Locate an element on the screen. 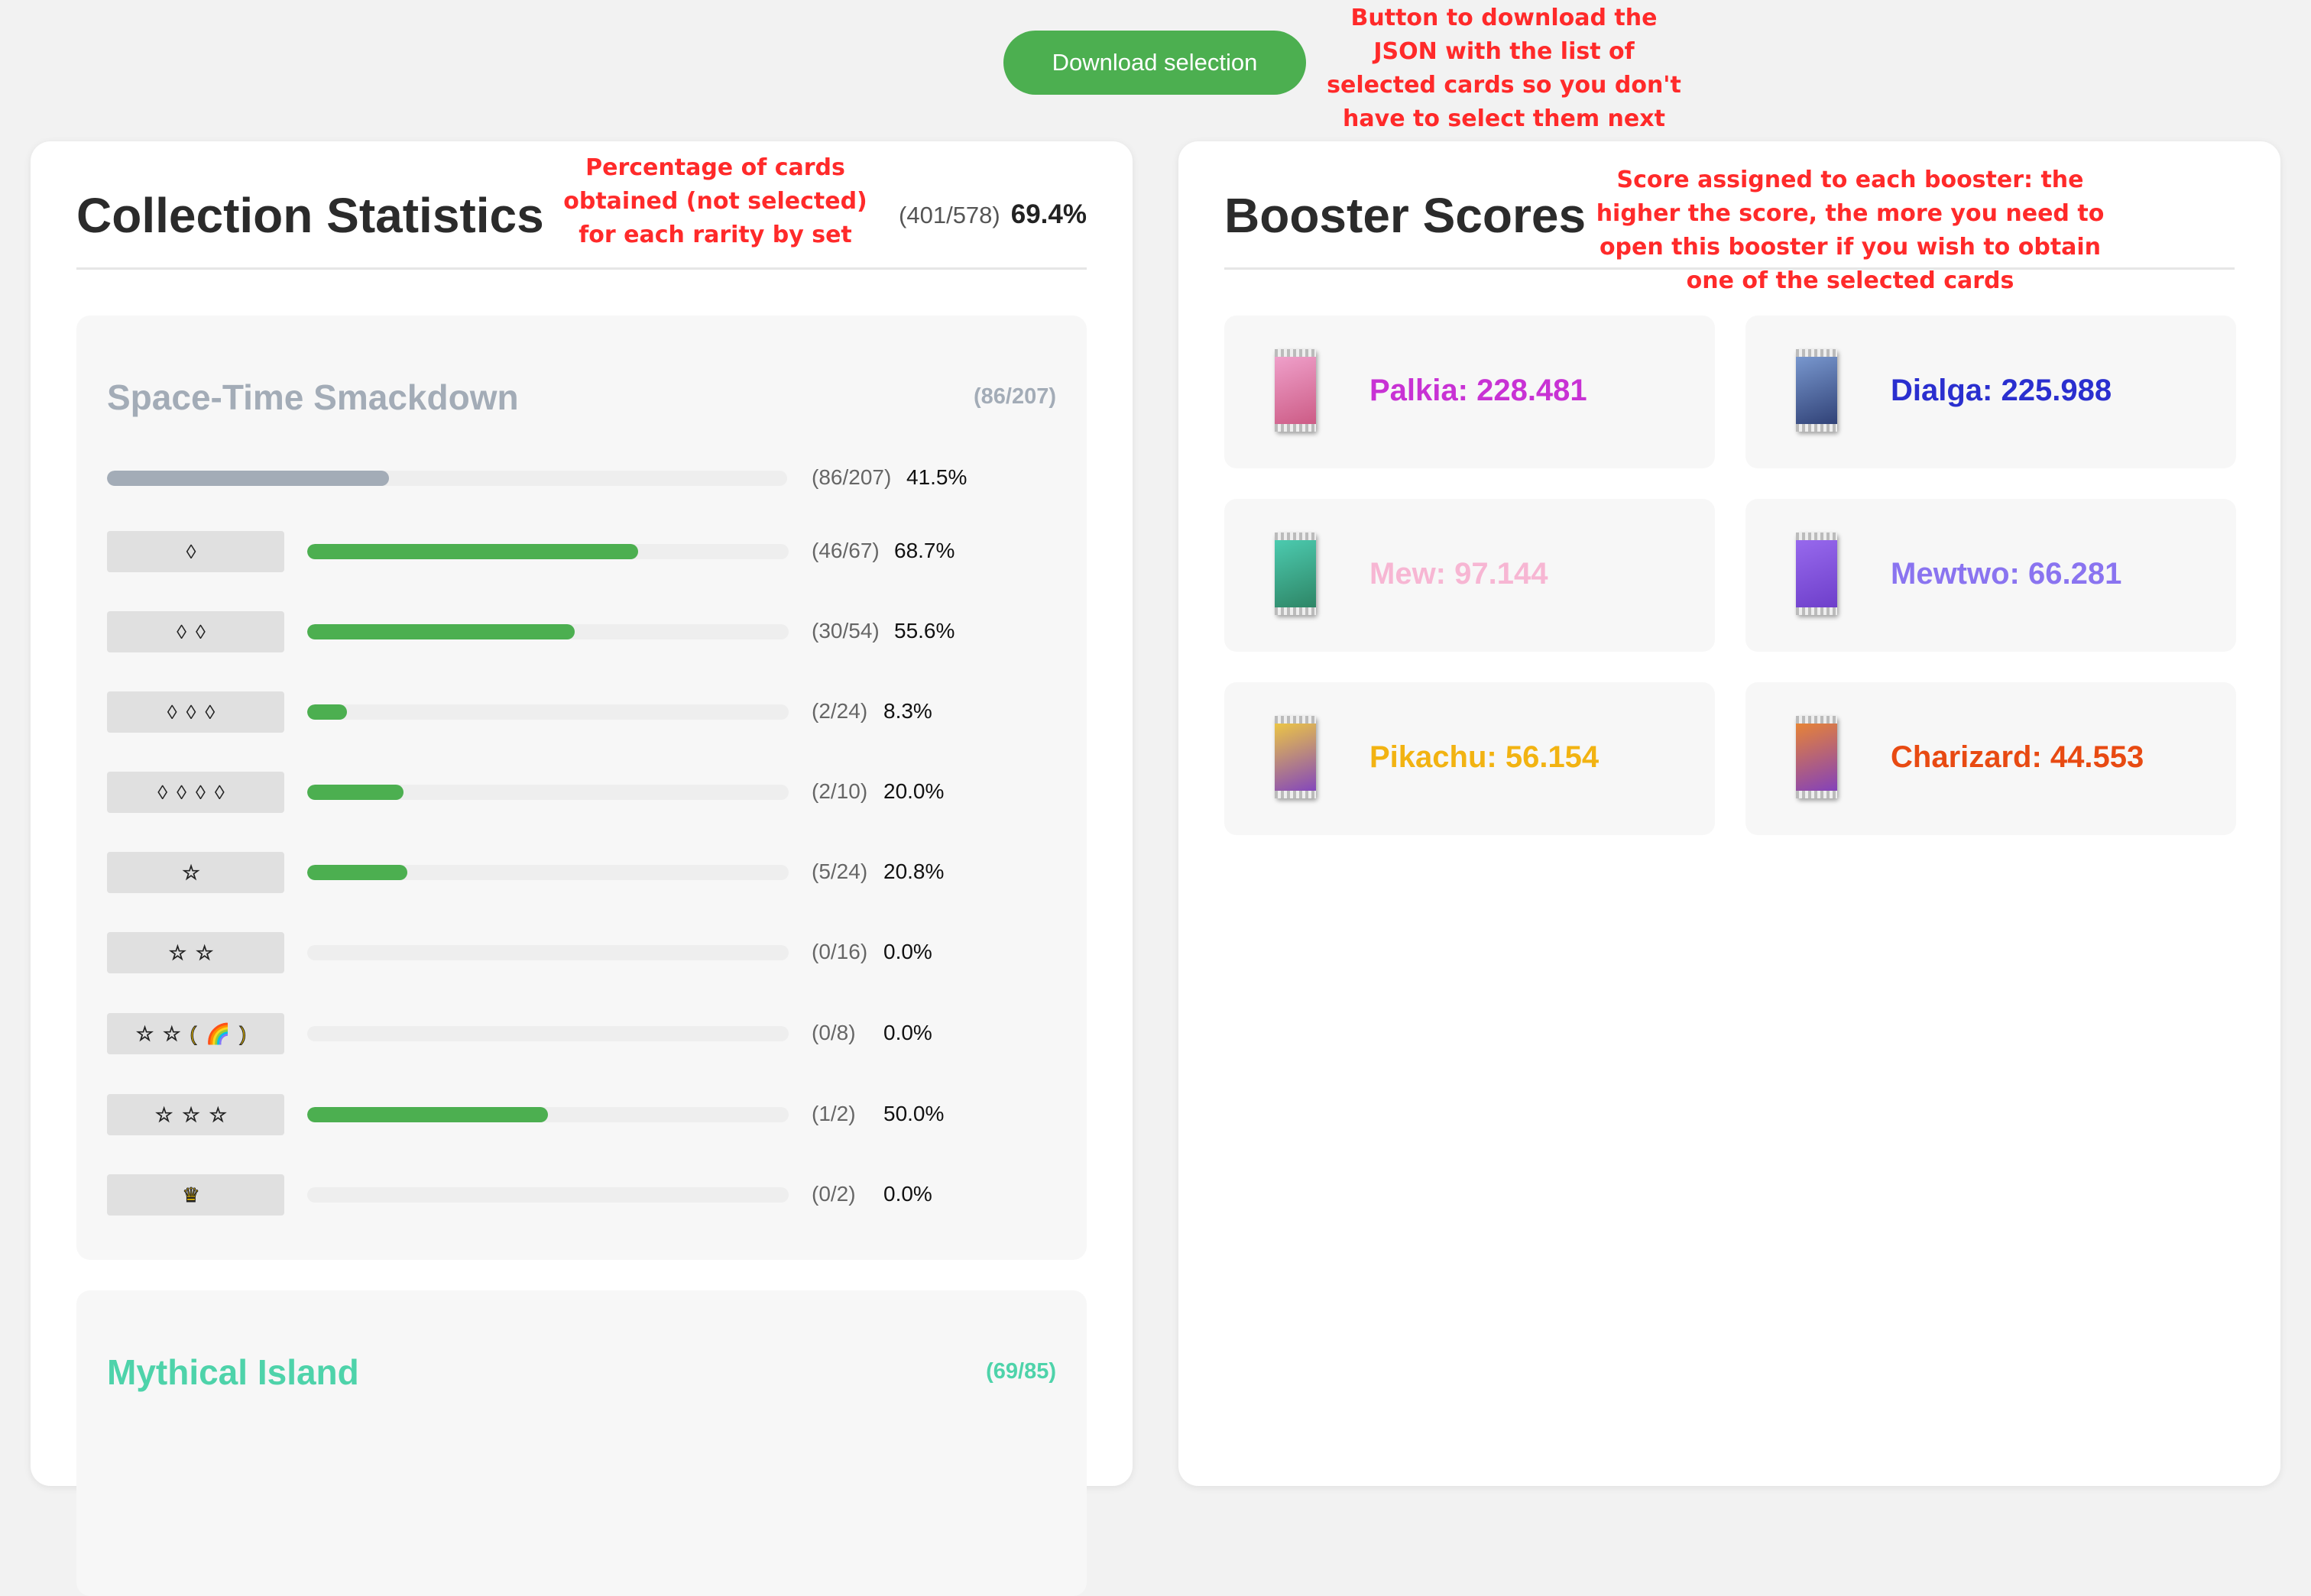  set-summary-progress-bar is located at coordinates (447, 478).